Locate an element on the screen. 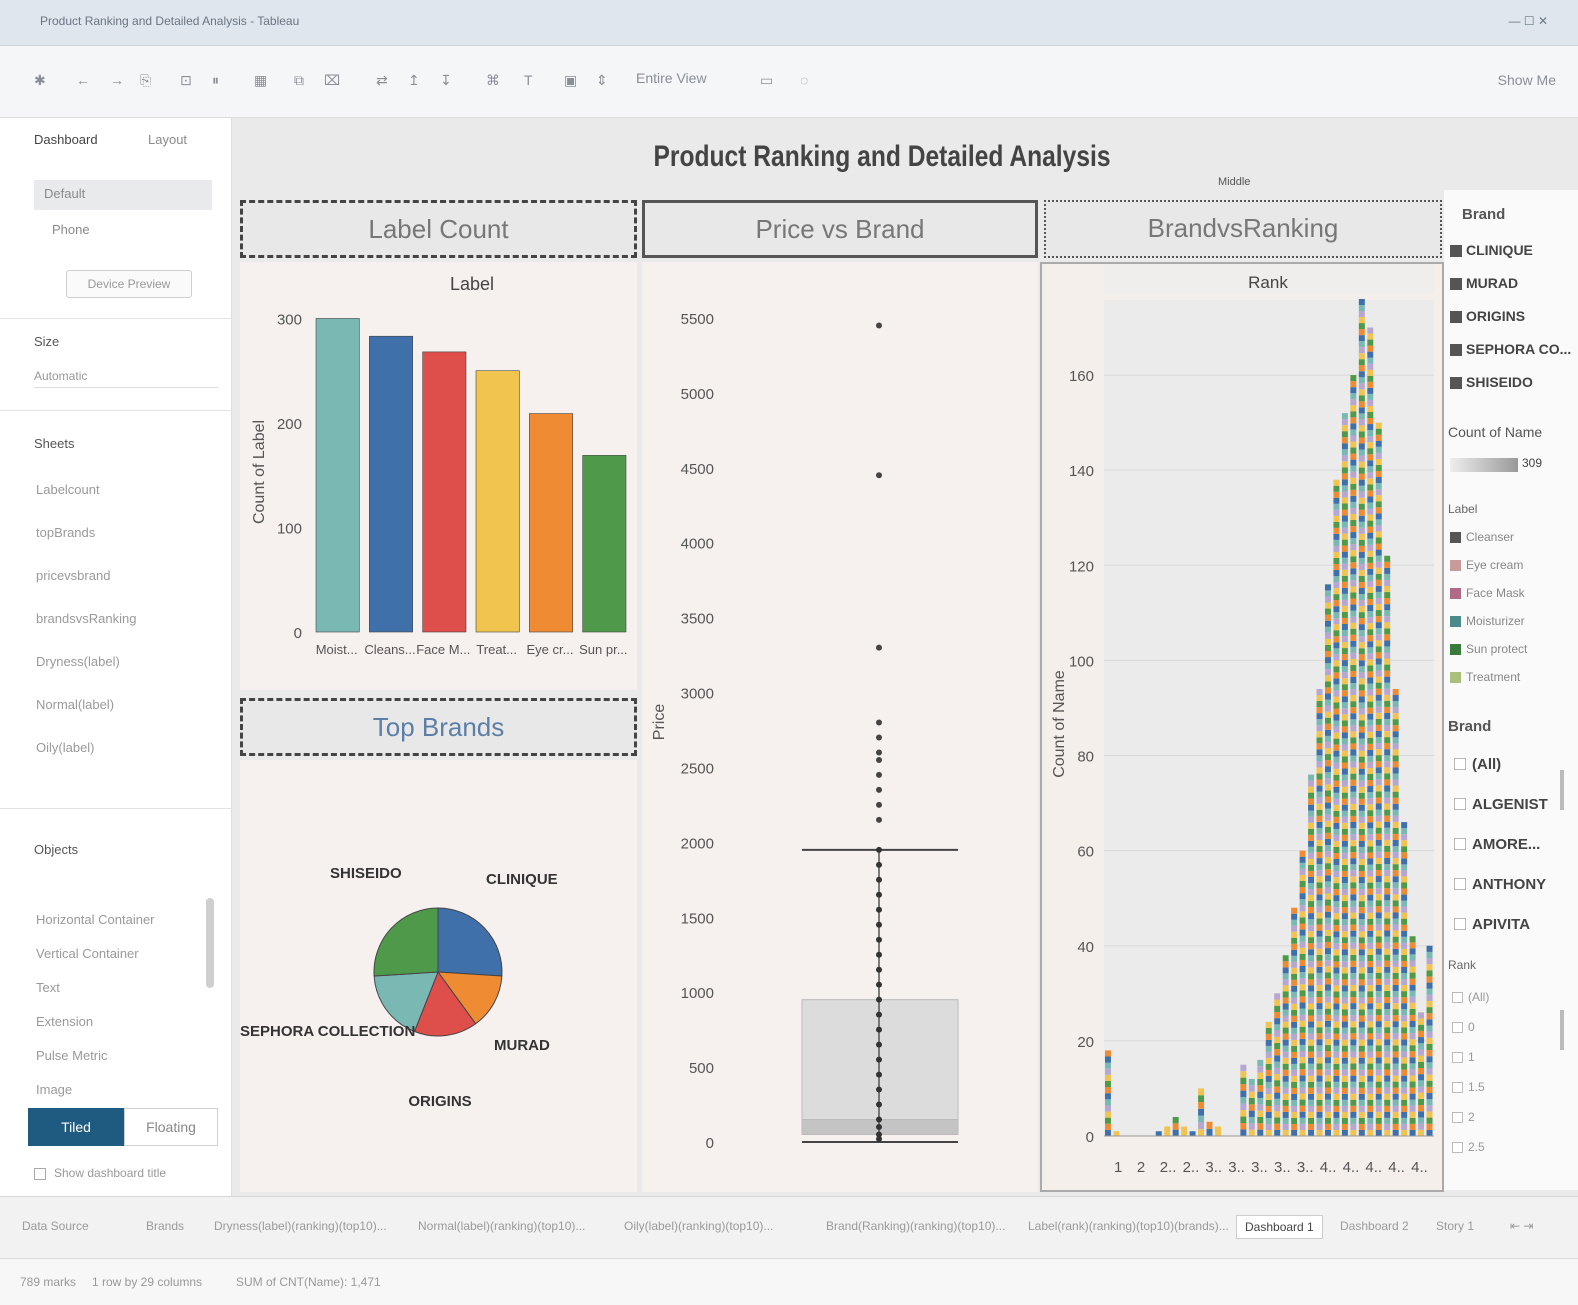 This screenshot has height=1305, width=1578. object-item-1: Vertical Container is located at coordinates (87, 953).